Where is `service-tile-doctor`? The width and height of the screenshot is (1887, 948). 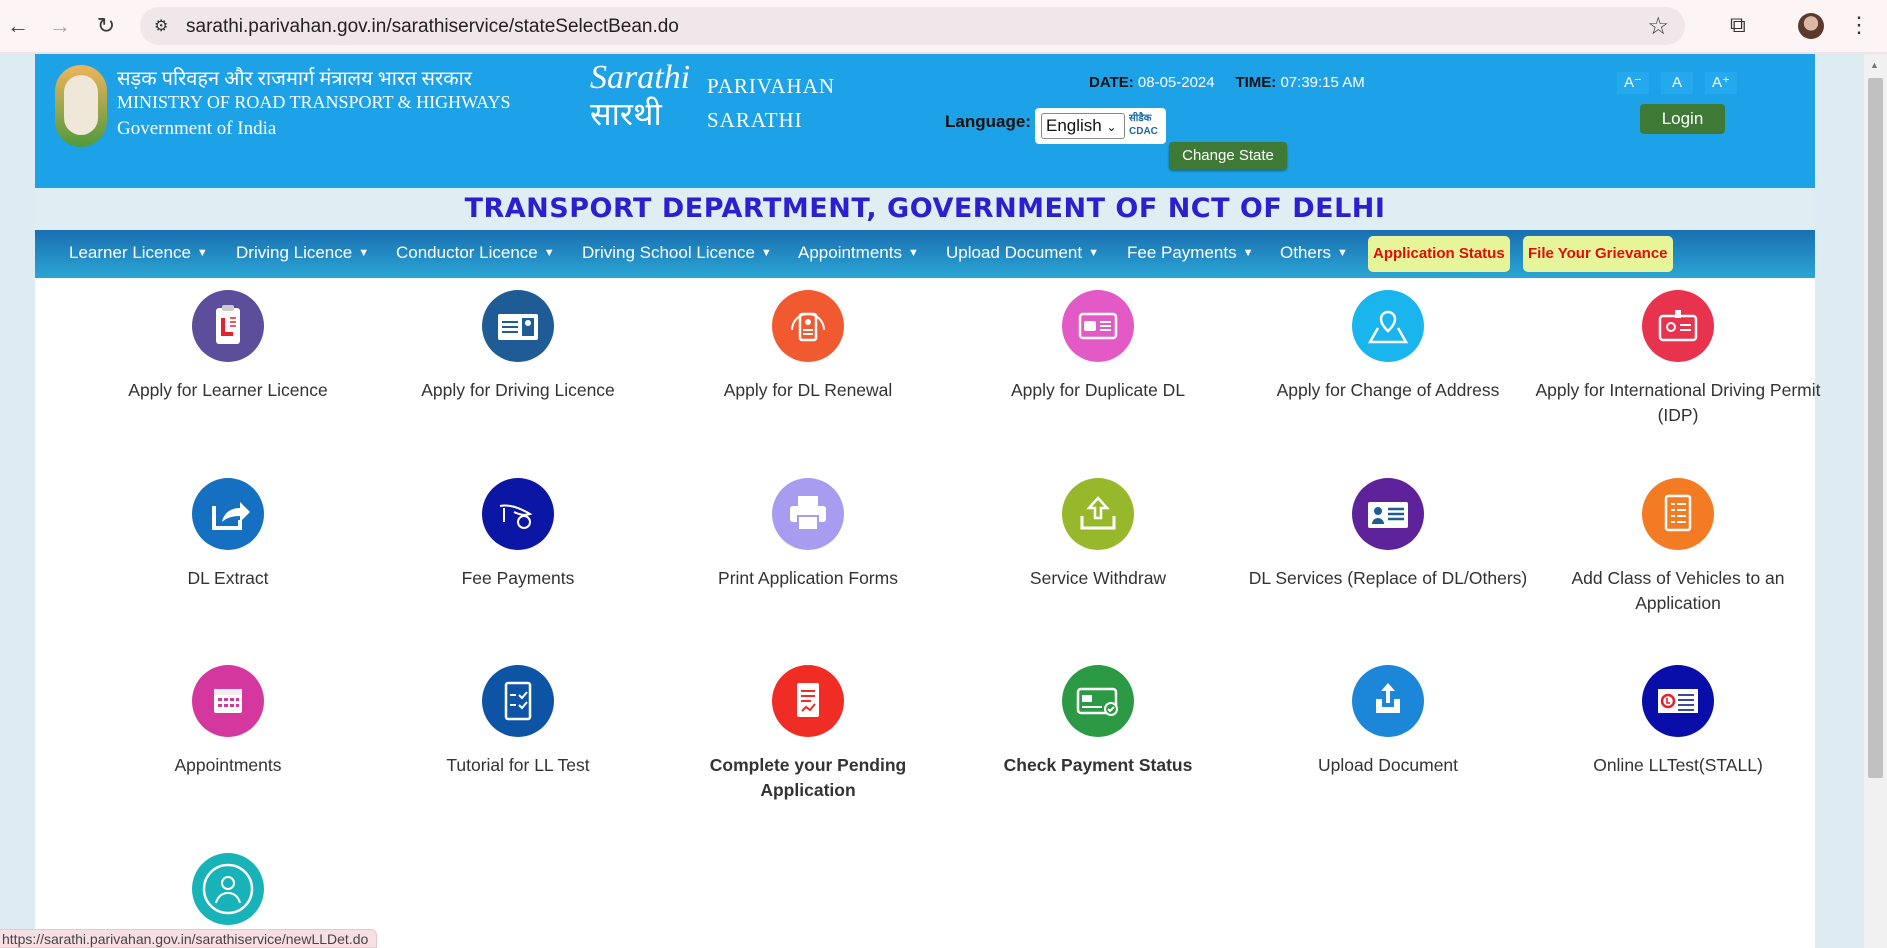 service-tile-doctor is located at coordinates (228, 897).